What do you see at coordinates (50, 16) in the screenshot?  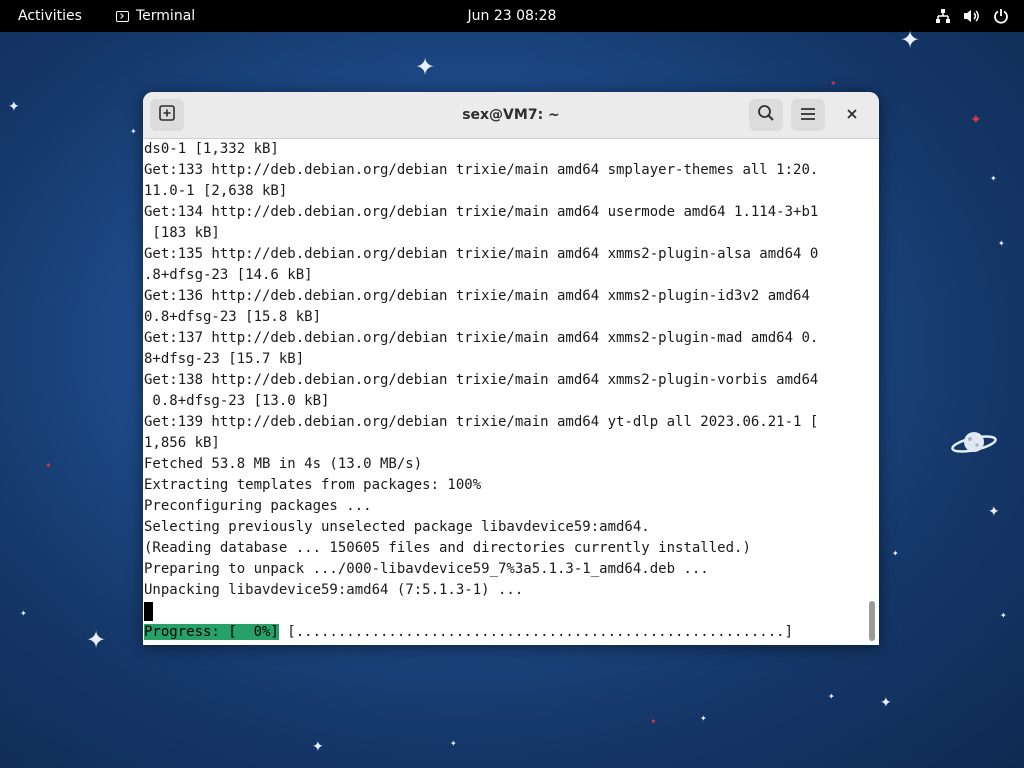 I see `activities-button: Activities` at bounding box center [50, 16].